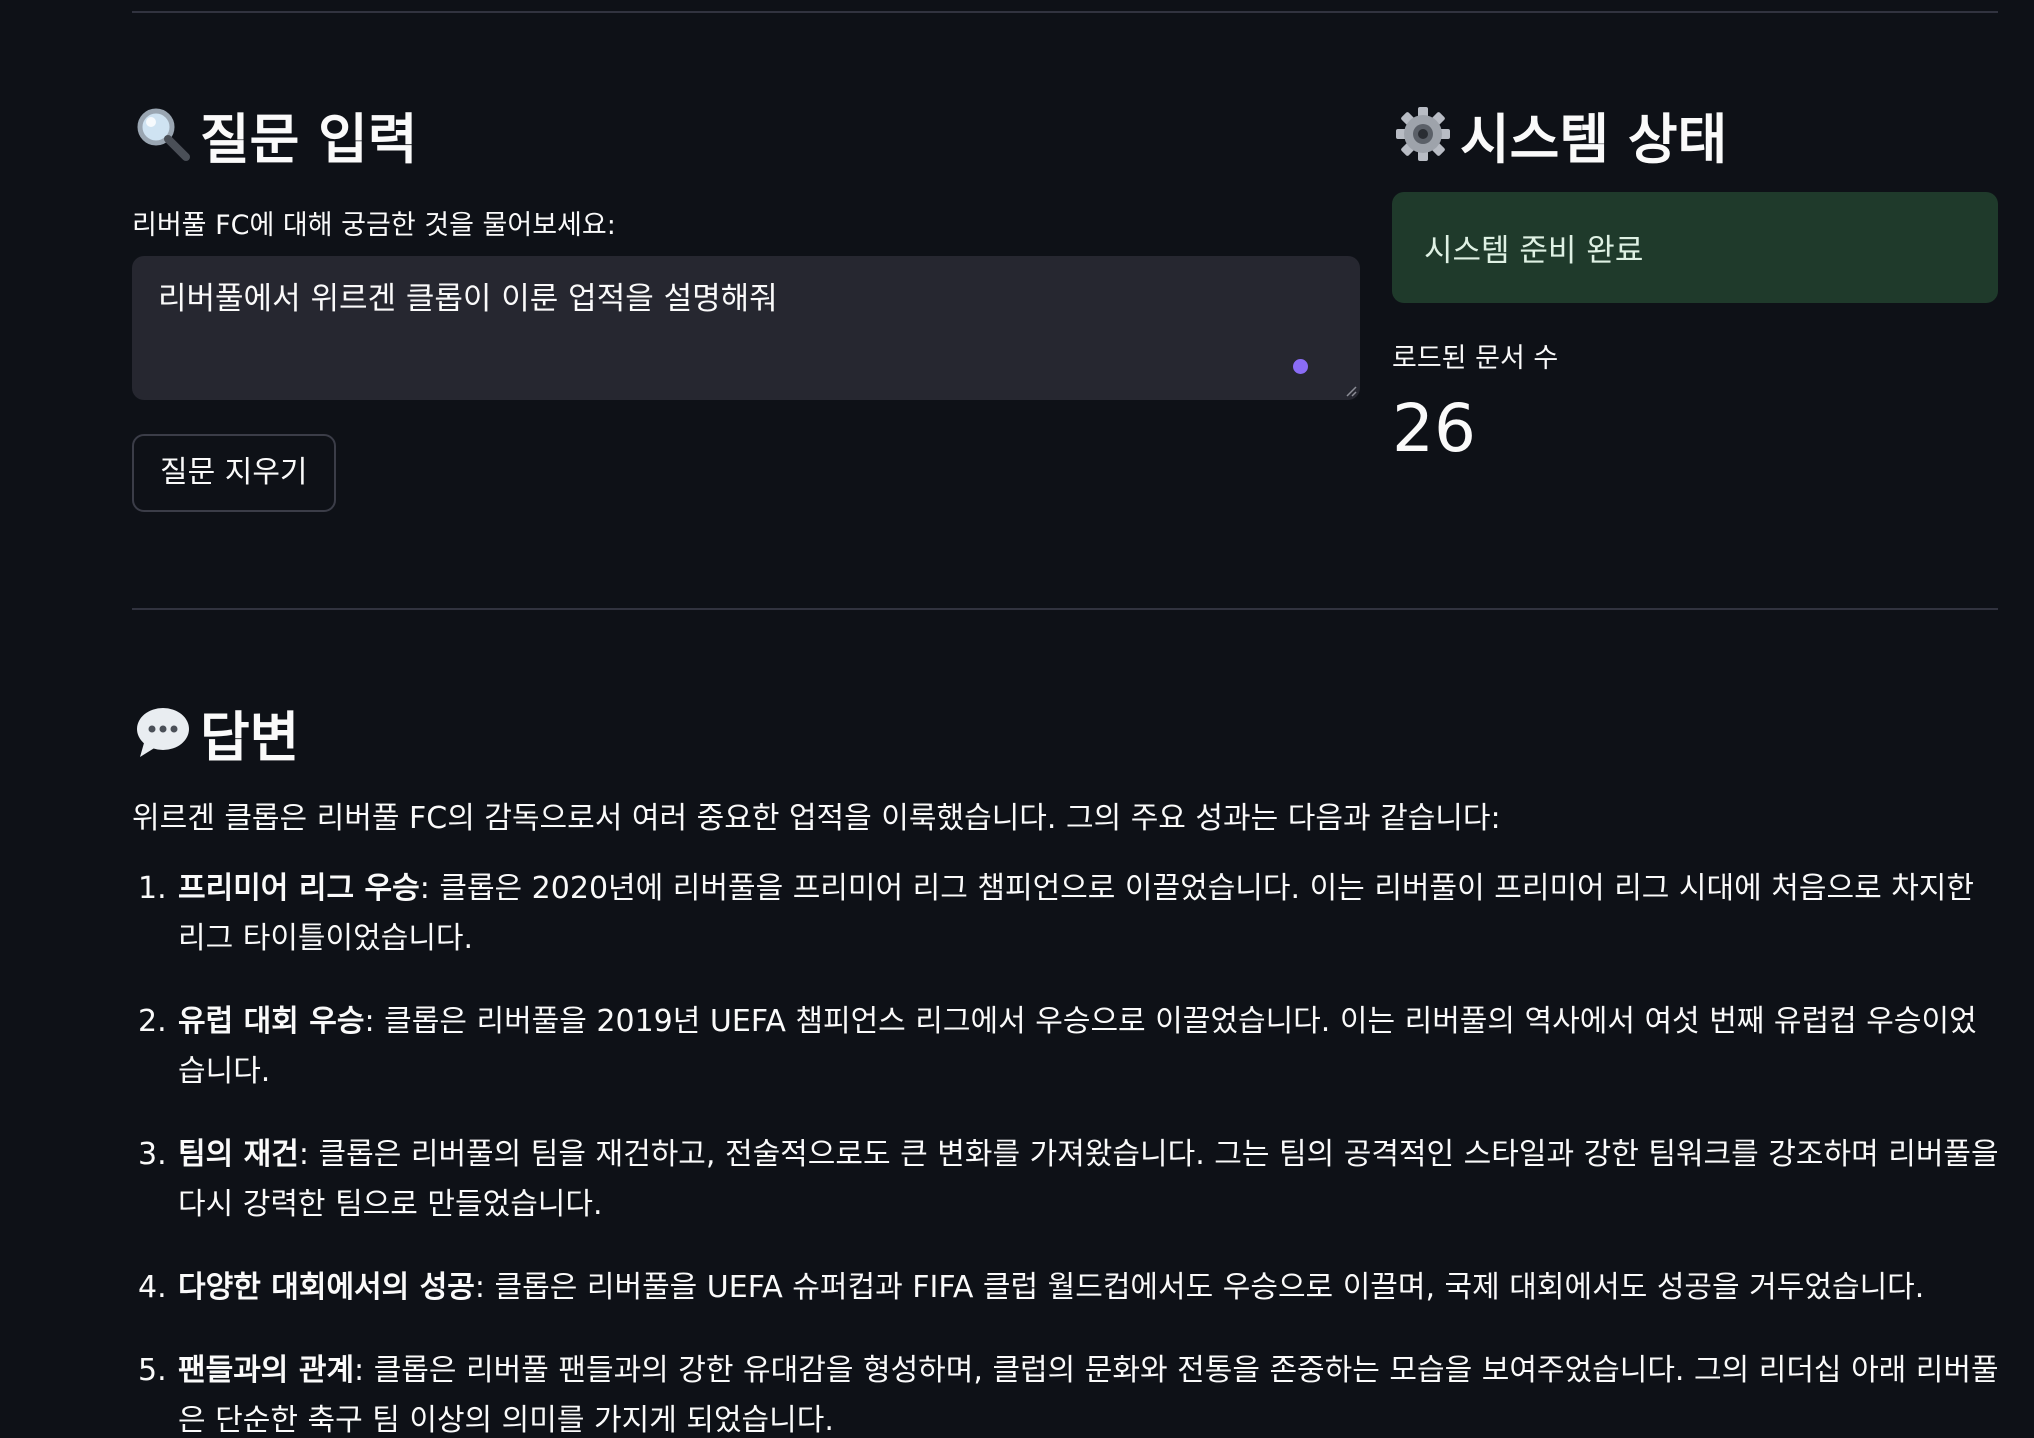  I want to click on list-item-heading: 팀의 재건, so click(238, 1154).